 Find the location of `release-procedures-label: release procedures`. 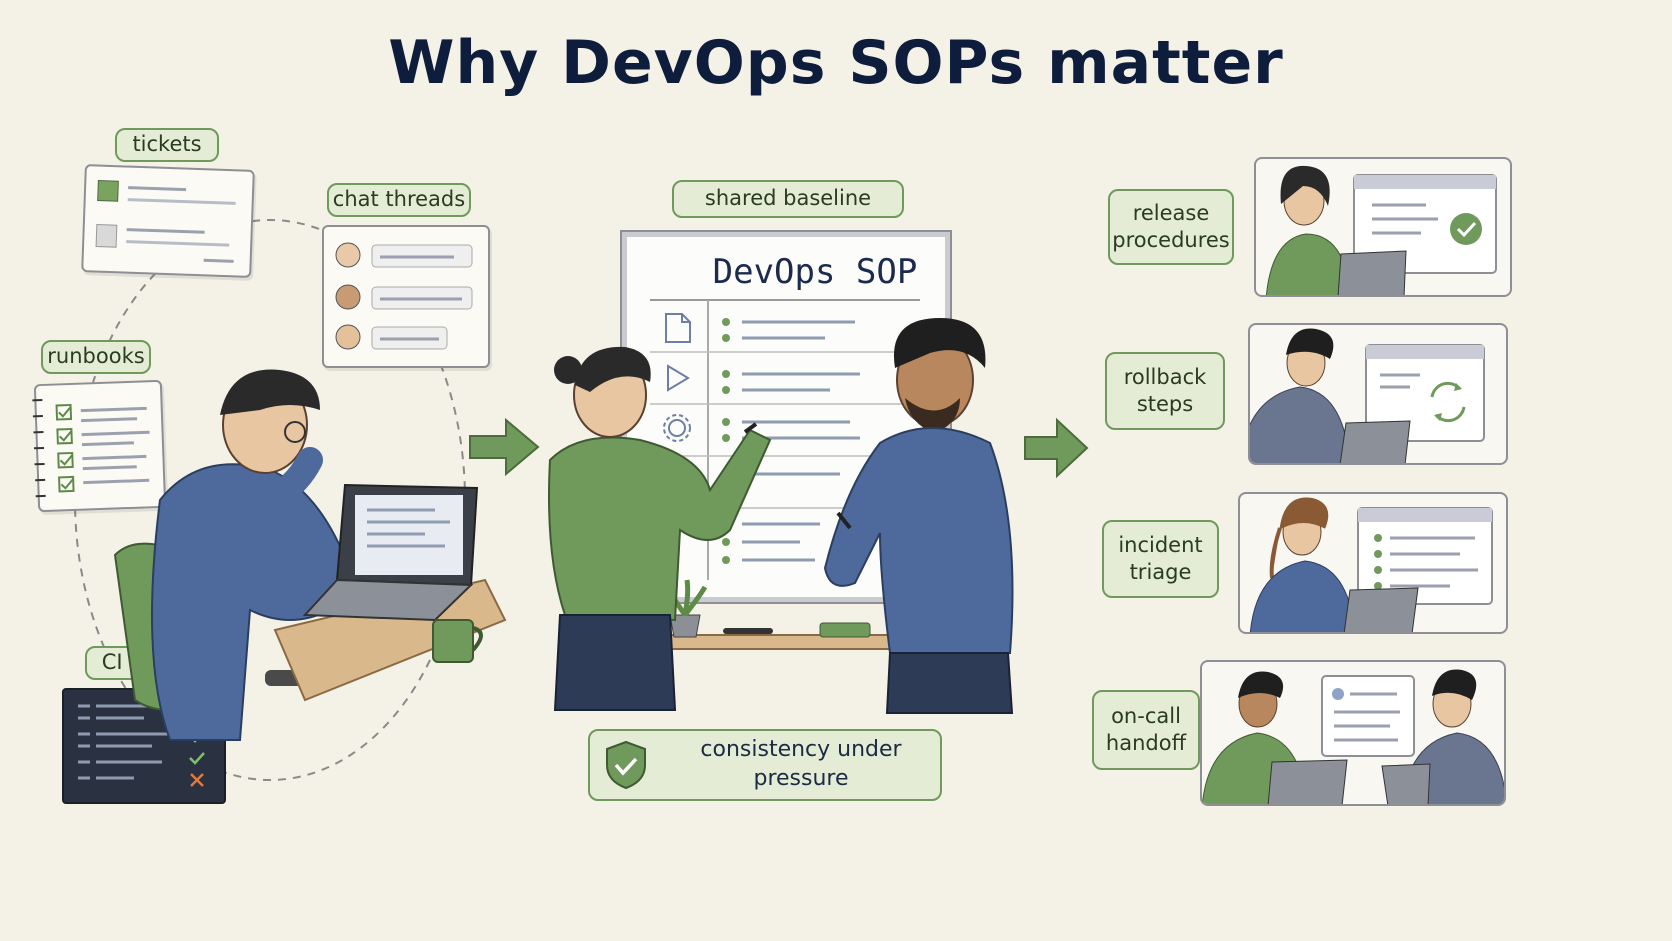

release-procedures-label: release procedures is located at coordinates (1171, 227).